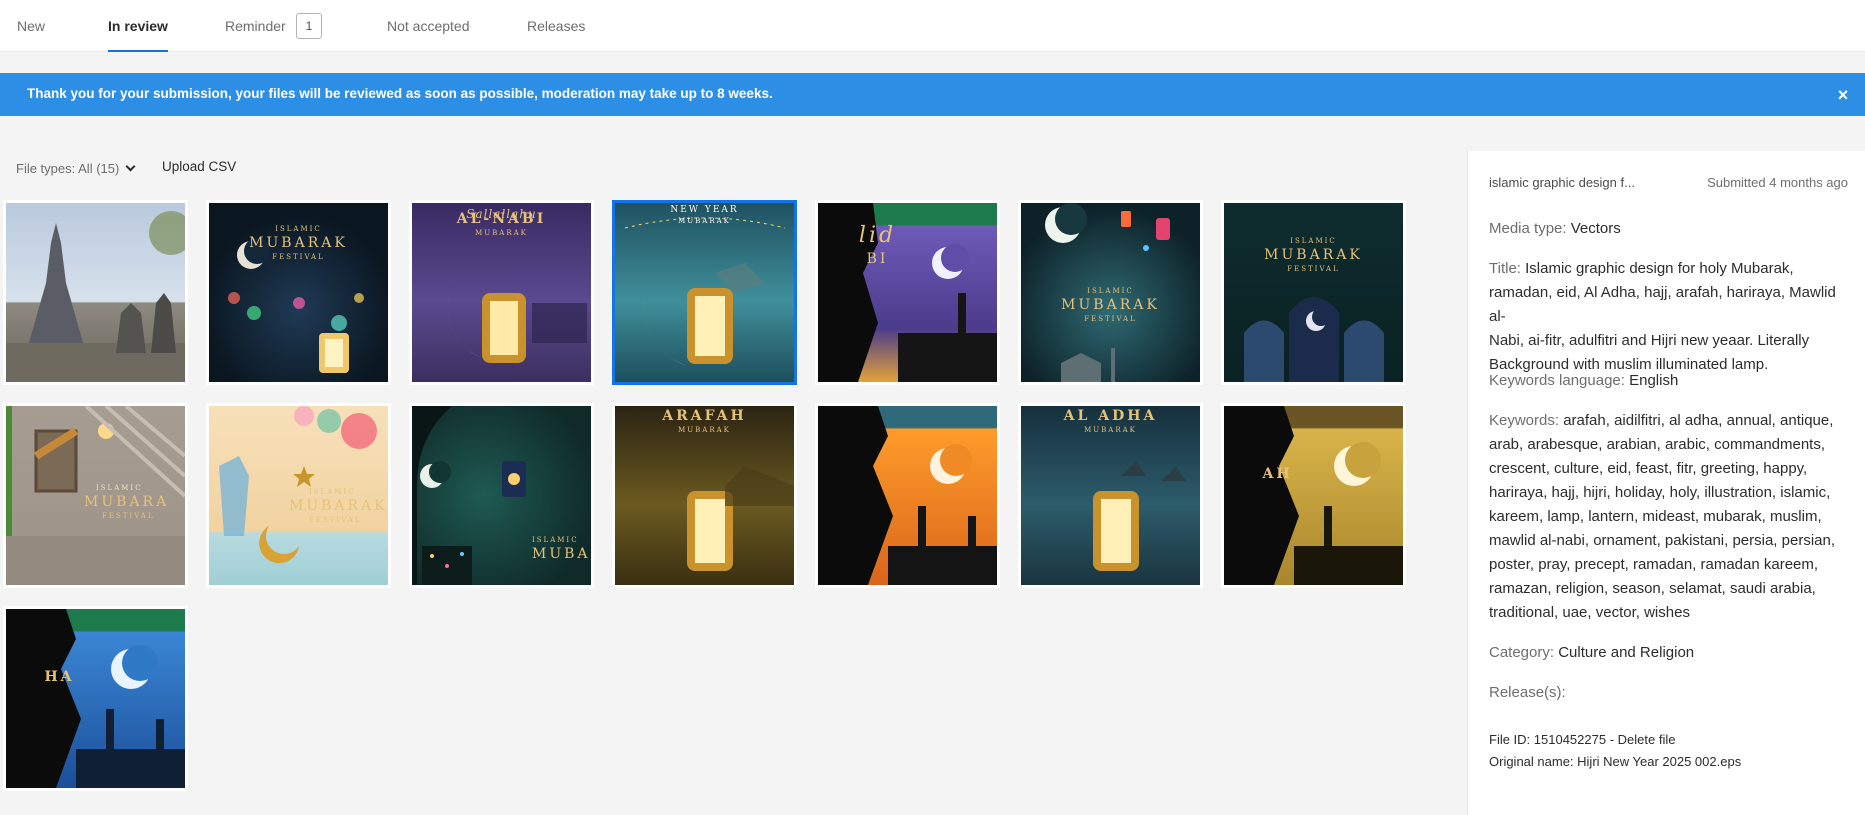  I want to click on keywords-language-row: Keywords language: English, so click(1670, 381).